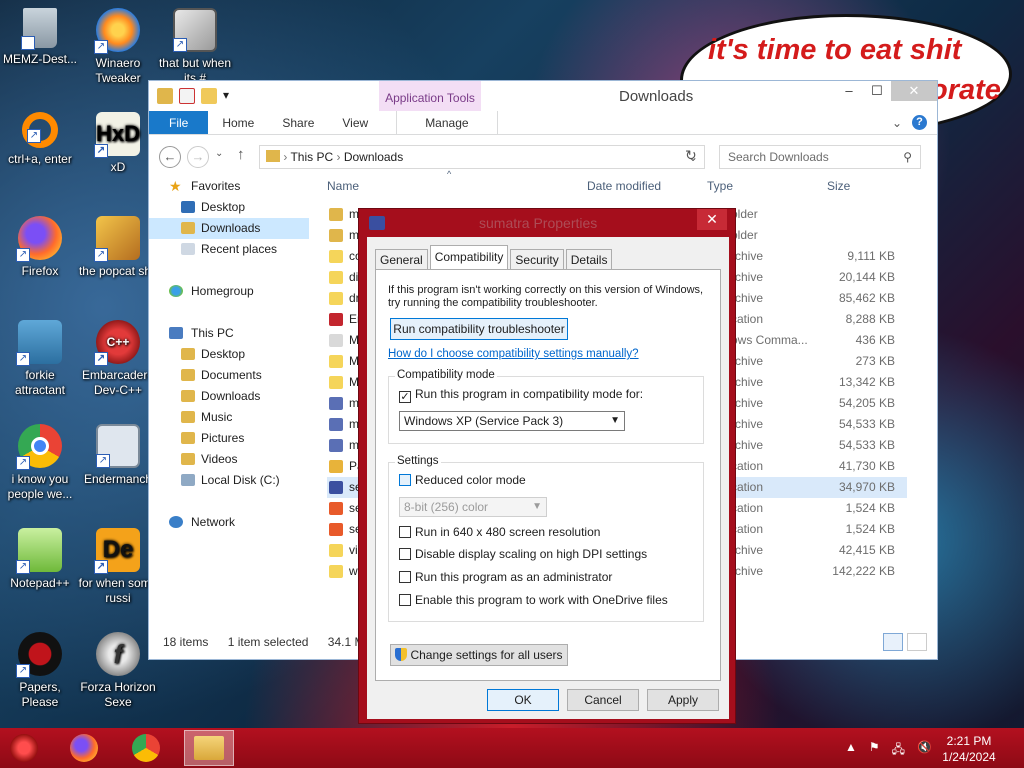 Image resolution: width=1024 pixels, height=768 pixels. I want to click on maximize-button: ☐, so click(877, 91).